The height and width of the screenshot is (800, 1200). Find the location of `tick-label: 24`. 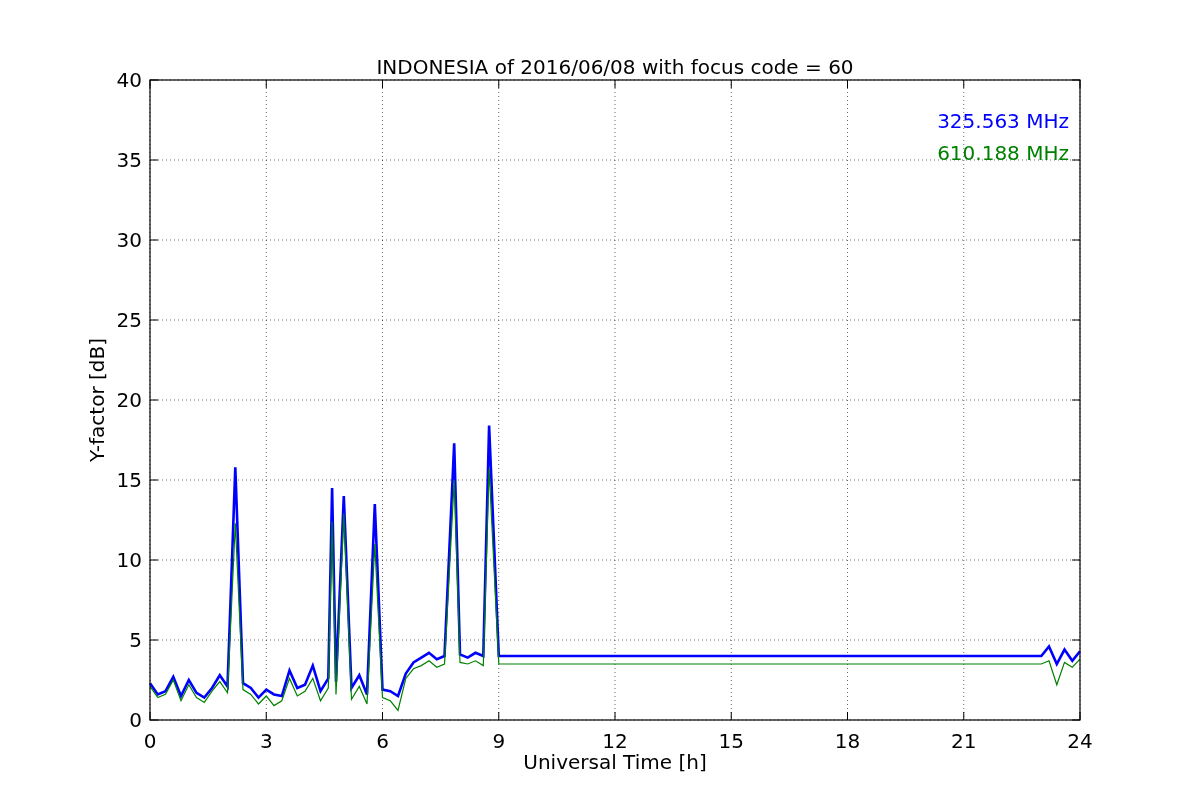

tick-label: 24 is located at coordinates (1080, 741).